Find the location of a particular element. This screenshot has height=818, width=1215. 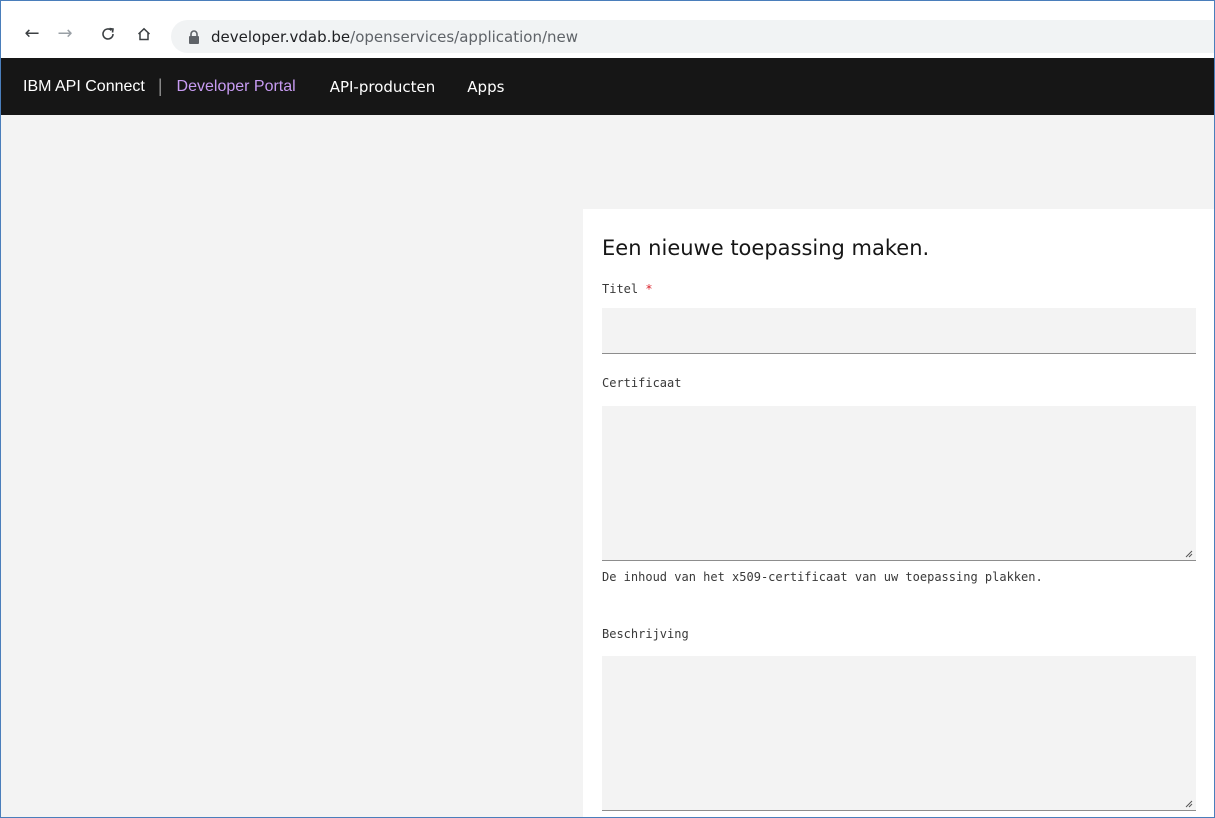

lock-icon is located at coordinates (194, 37).